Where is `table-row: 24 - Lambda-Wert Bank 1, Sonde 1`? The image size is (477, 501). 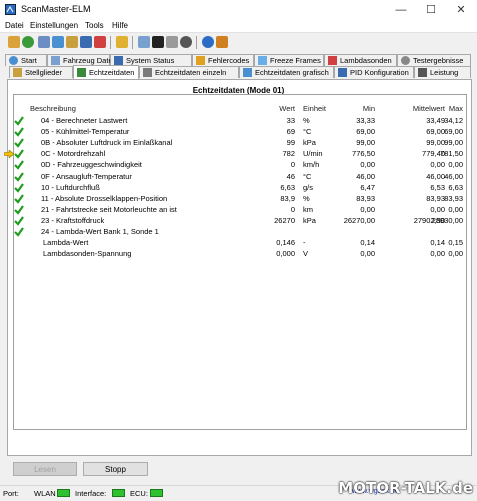
table-row: 24 - Lambda-Wert Bank 1, Sonde 1 is located at coordinates (240, 232).